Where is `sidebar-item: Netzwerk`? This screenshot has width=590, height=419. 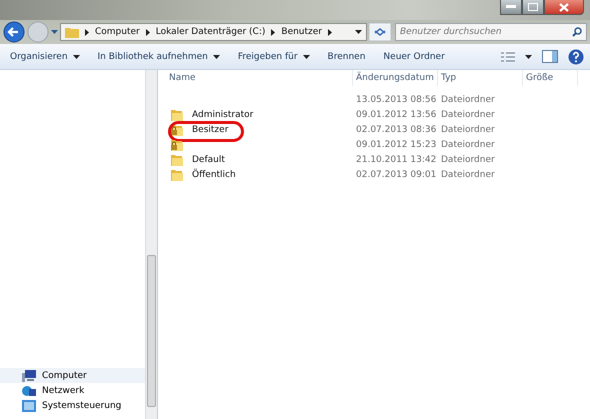
sidebar-item: Netzwerk is located at coordinates (72, 390).